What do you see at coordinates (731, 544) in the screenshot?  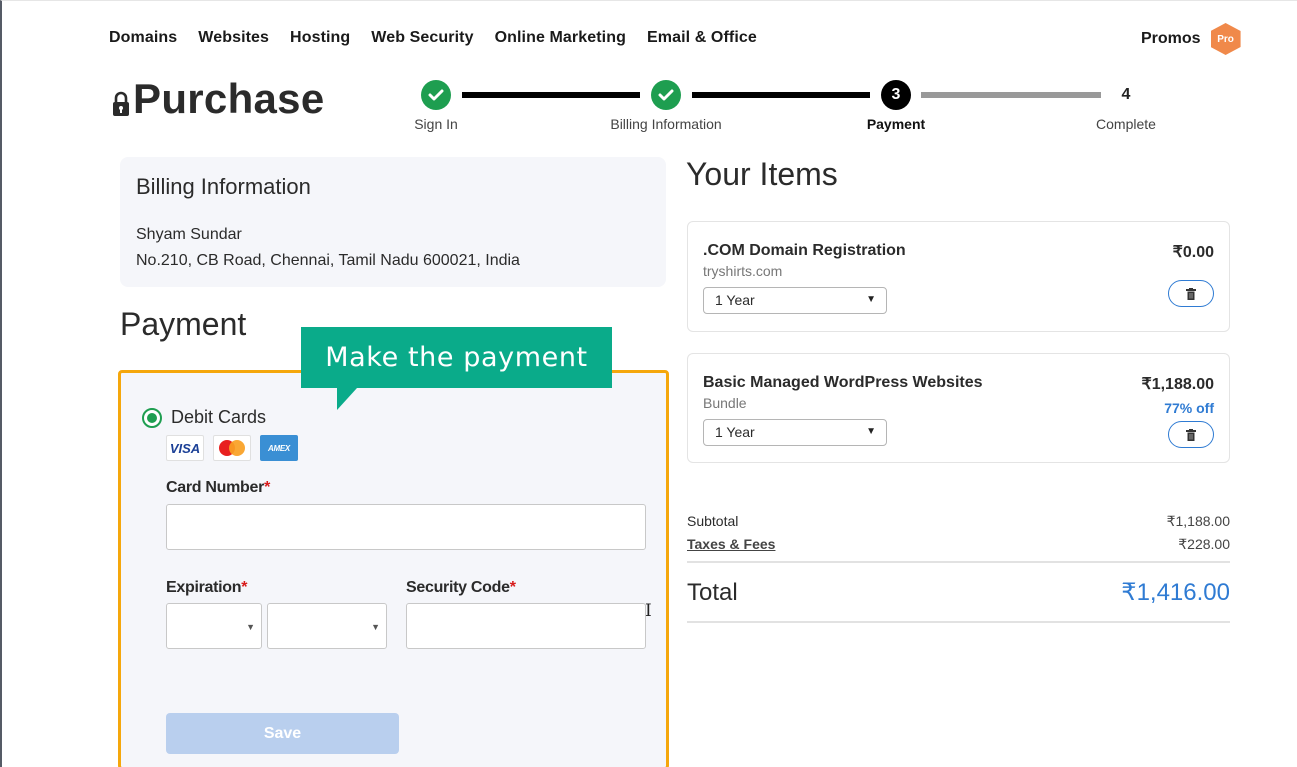 I see `taxes-fees-link: Taxes & Fees` at bounding box center [731, 544].